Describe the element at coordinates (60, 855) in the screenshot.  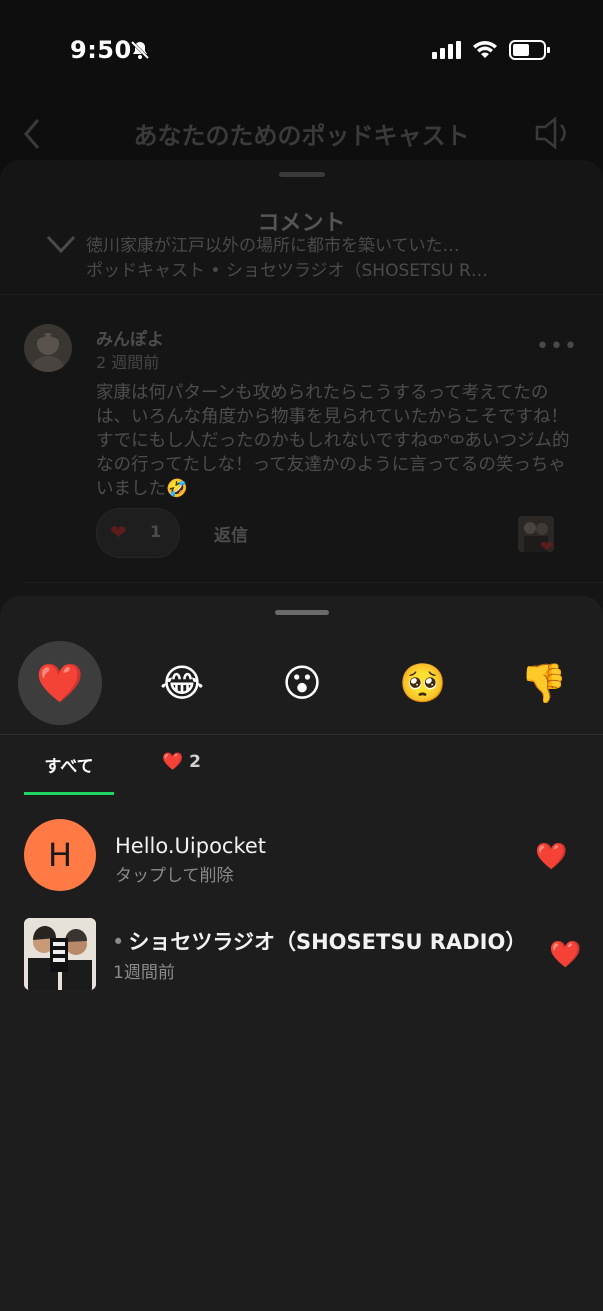
I see `avatar: H` at that location.